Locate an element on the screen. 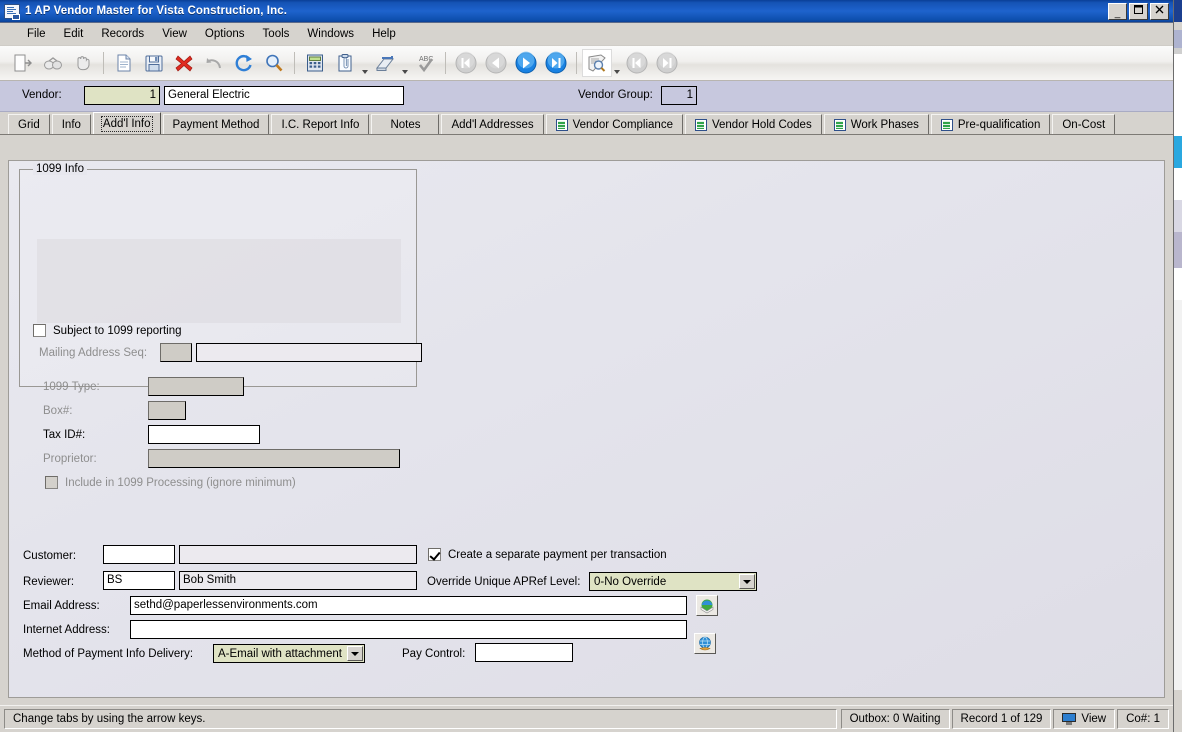 This screenshot has height=732, width=1182. method-of-payment-select: A-Email with attachment is located at coordinates (289, 653).